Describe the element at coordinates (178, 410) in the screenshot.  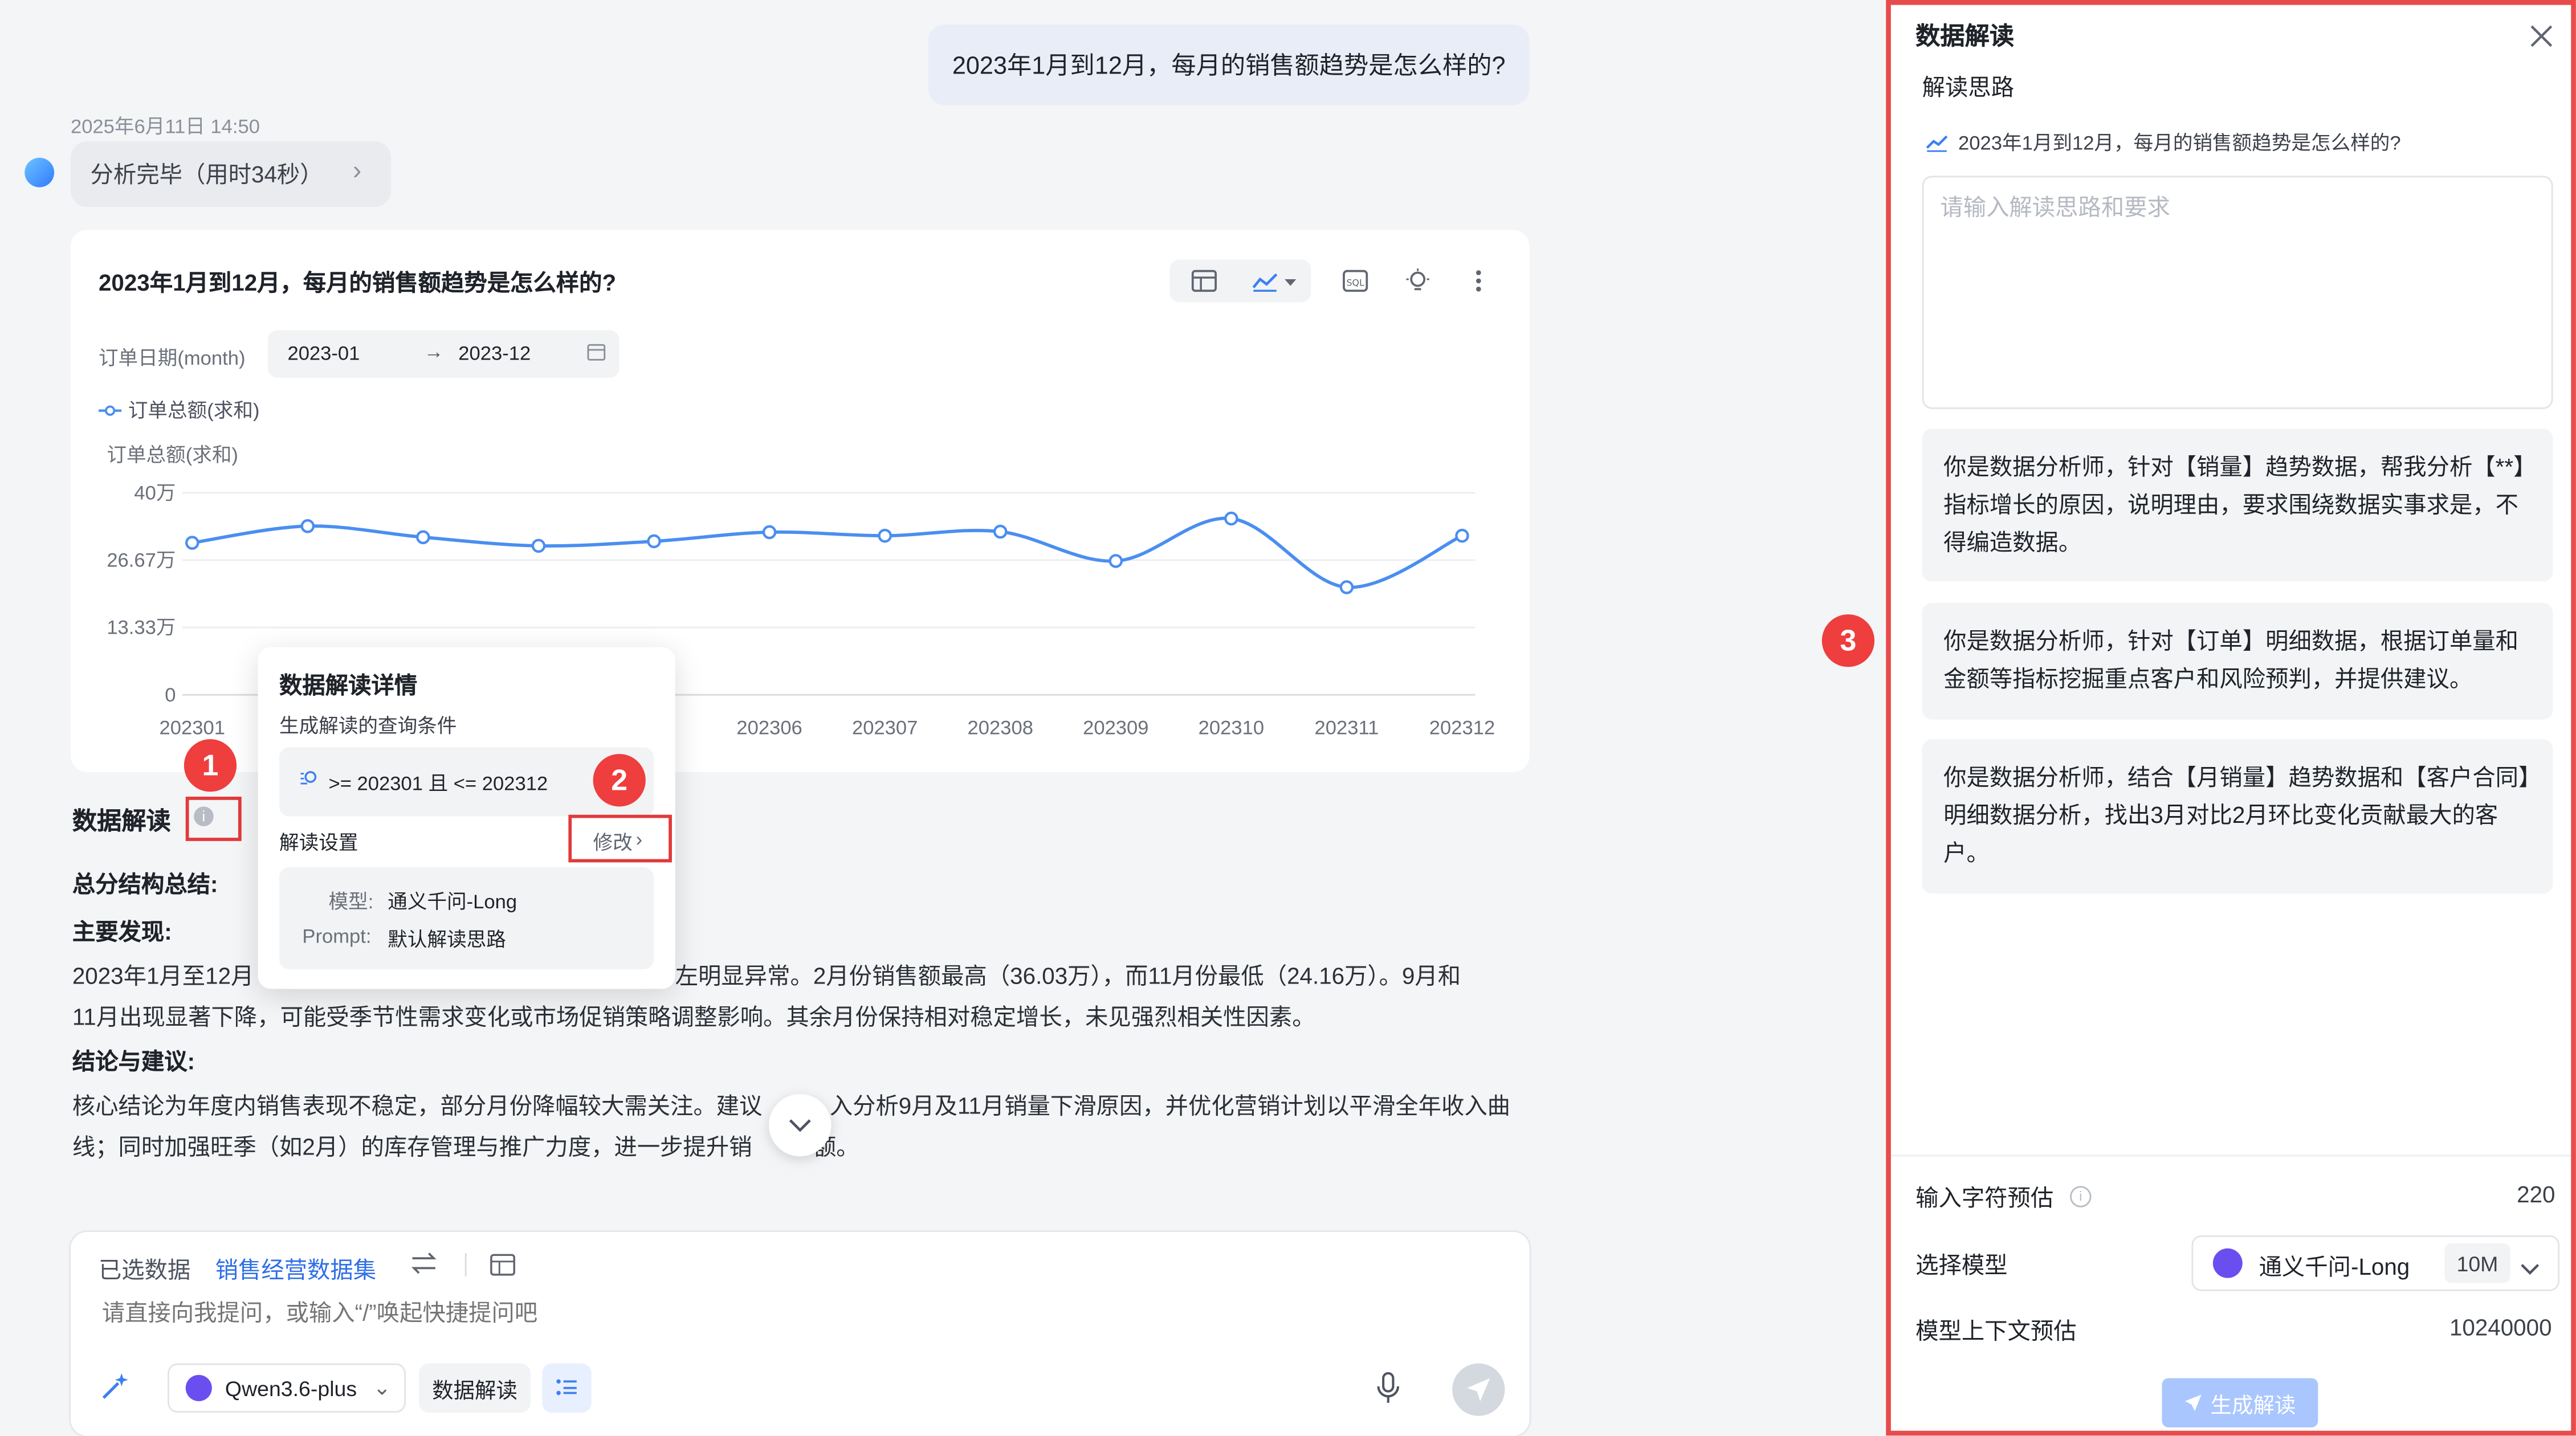
I see `chart-legend: 订单总额(求和)` at that location.